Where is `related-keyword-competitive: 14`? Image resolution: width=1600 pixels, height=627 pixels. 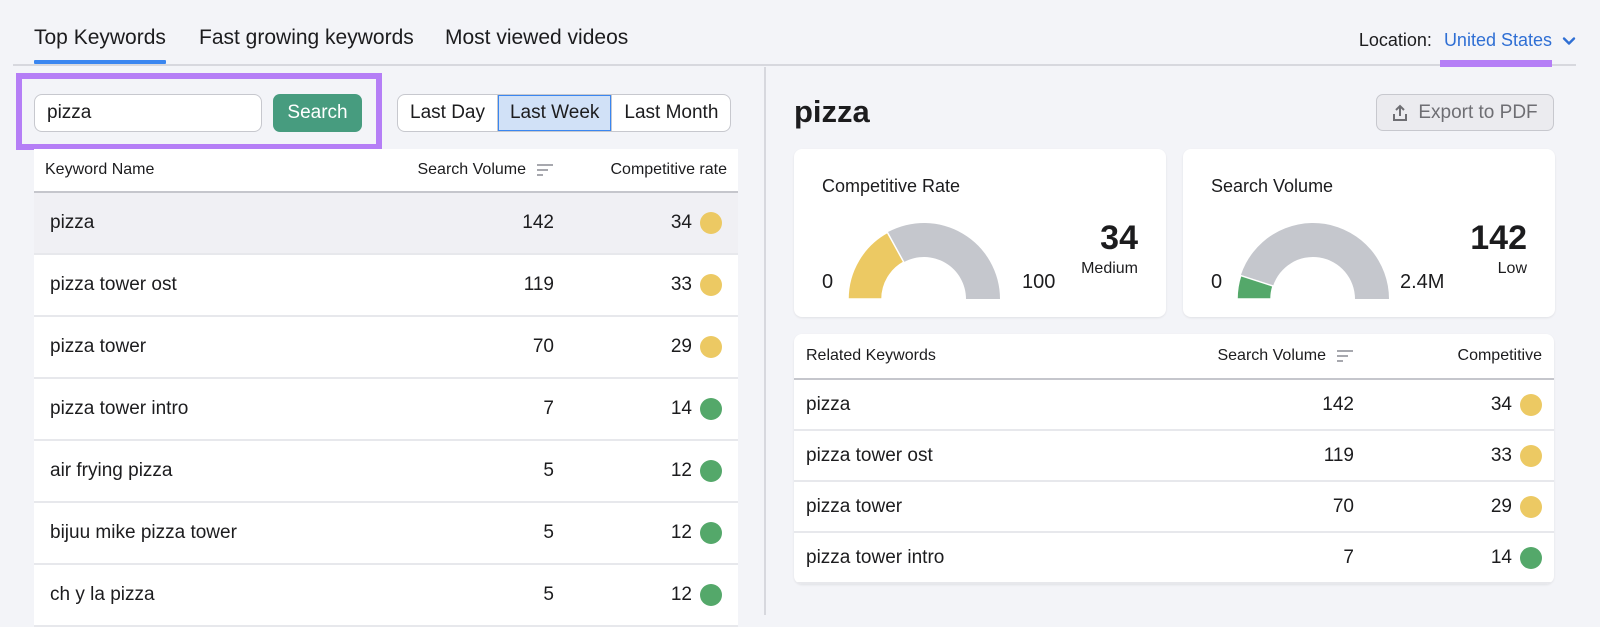 related-keyword-competitive: 14 is located at coordinates (1454, 557).